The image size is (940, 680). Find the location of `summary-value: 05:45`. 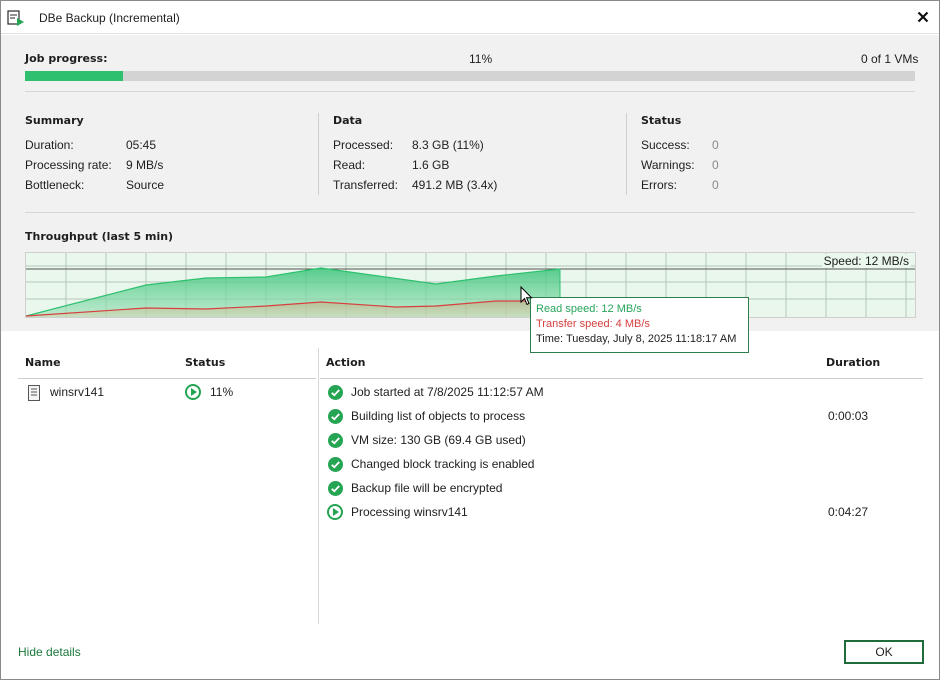

summary-value: 05:45 is located at coordinates (141, 145).